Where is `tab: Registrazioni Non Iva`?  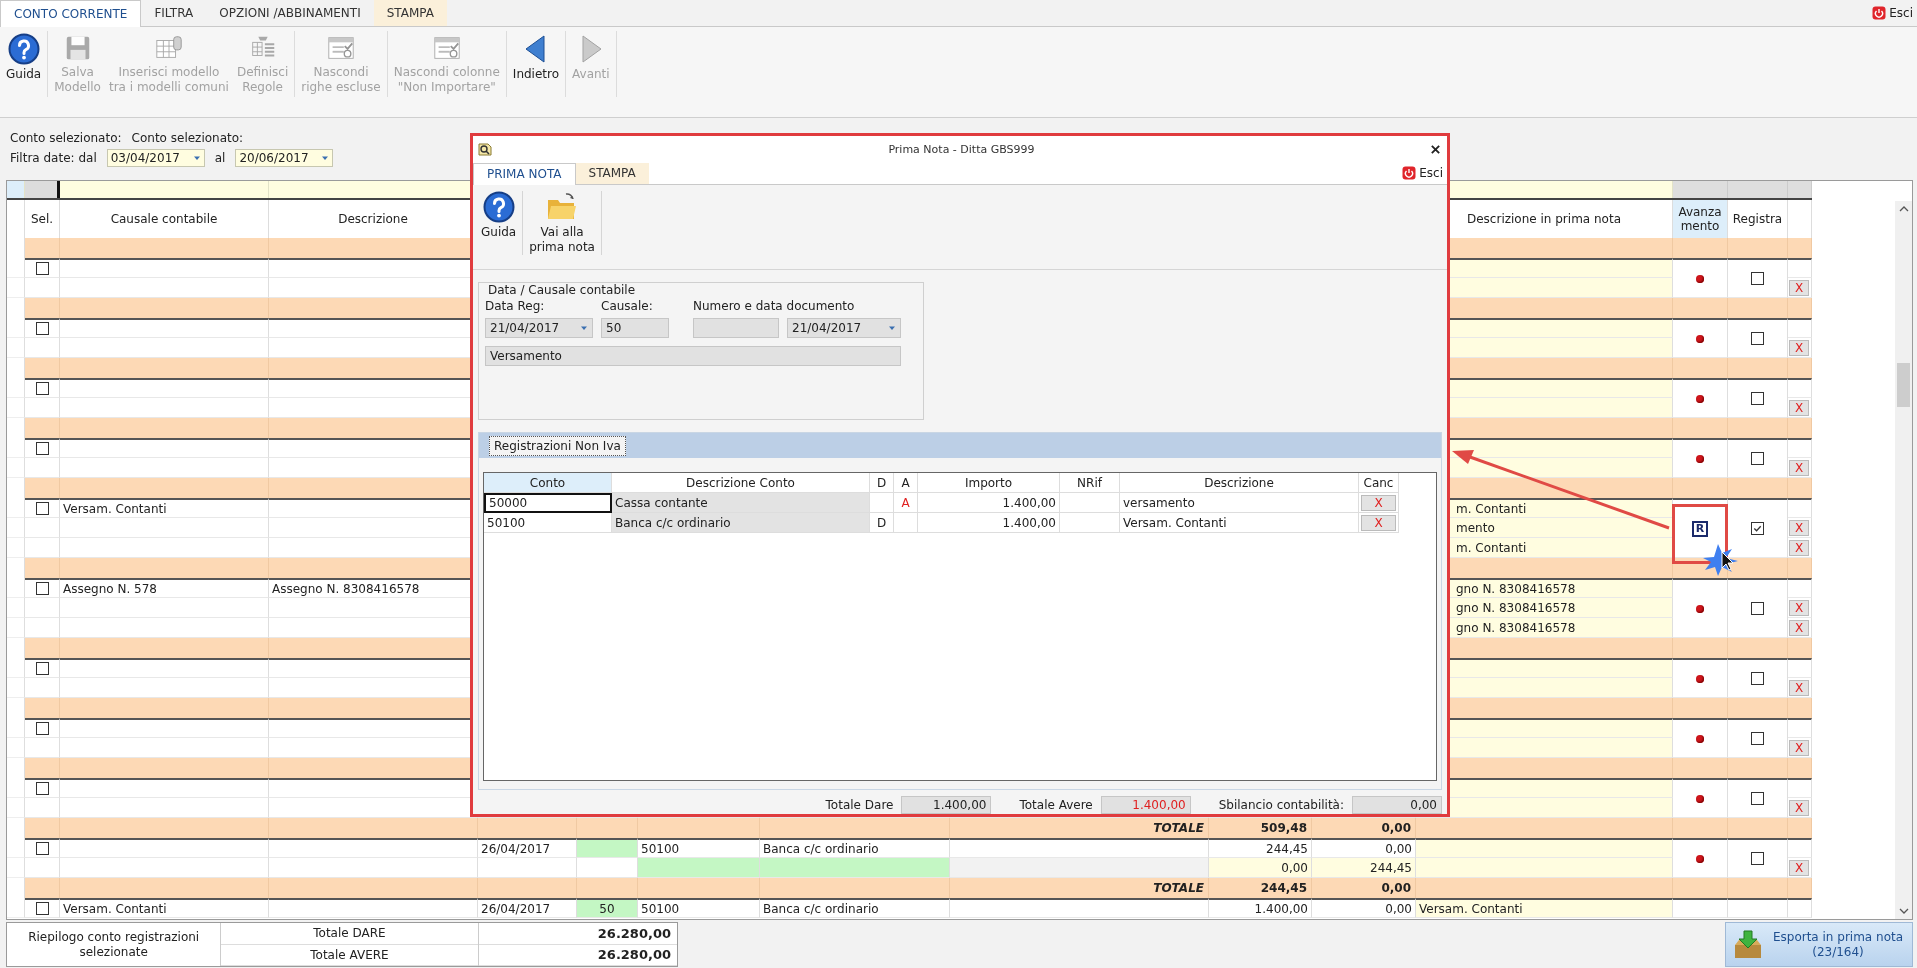
tab: Registrazioni Non Iva is located at coordinates (557, 446).